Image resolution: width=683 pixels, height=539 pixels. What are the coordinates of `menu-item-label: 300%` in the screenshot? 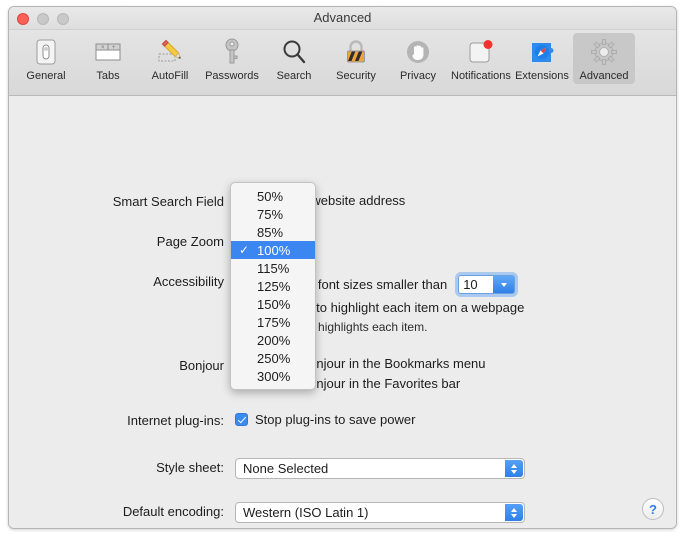 It's located at (274, 376).